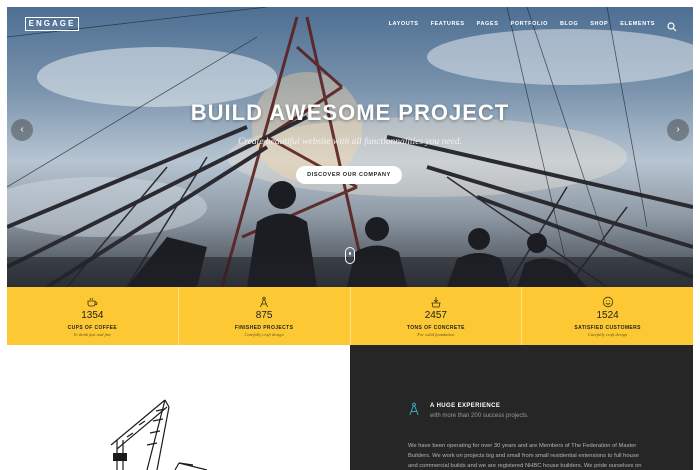 The width and height of the screenshot is (700, 470). What do you see at coordinates (350, 255) in the screenshot?
I see `mouse-scroll-icon` at bounding box center [350, 255].